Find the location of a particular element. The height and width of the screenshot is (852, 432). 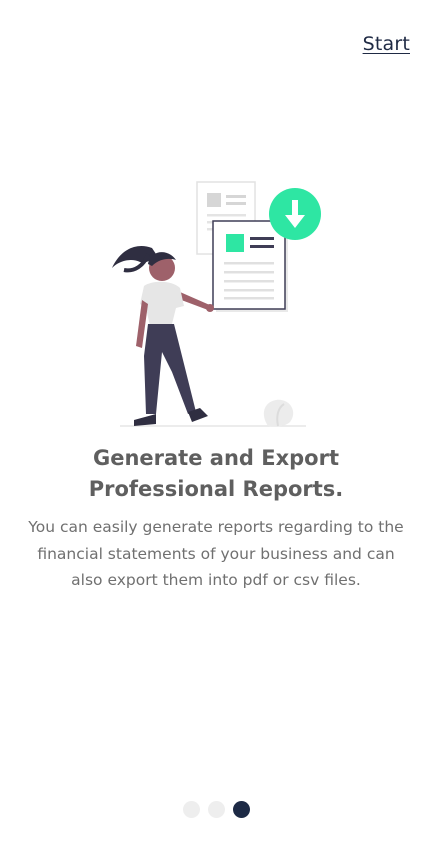

woman-figure is located at coordinates (163, 336).